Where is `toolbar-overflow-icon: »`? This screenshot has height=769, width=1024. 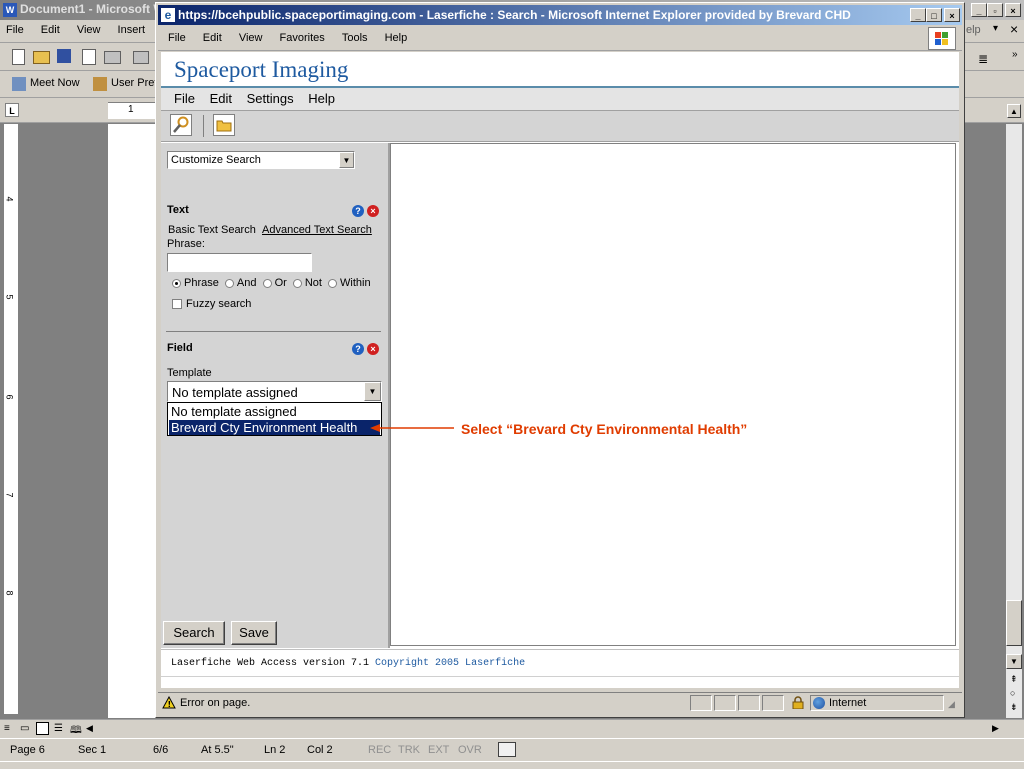 toolbar-overflow-icon: » is located at coordinates (1015, 54).